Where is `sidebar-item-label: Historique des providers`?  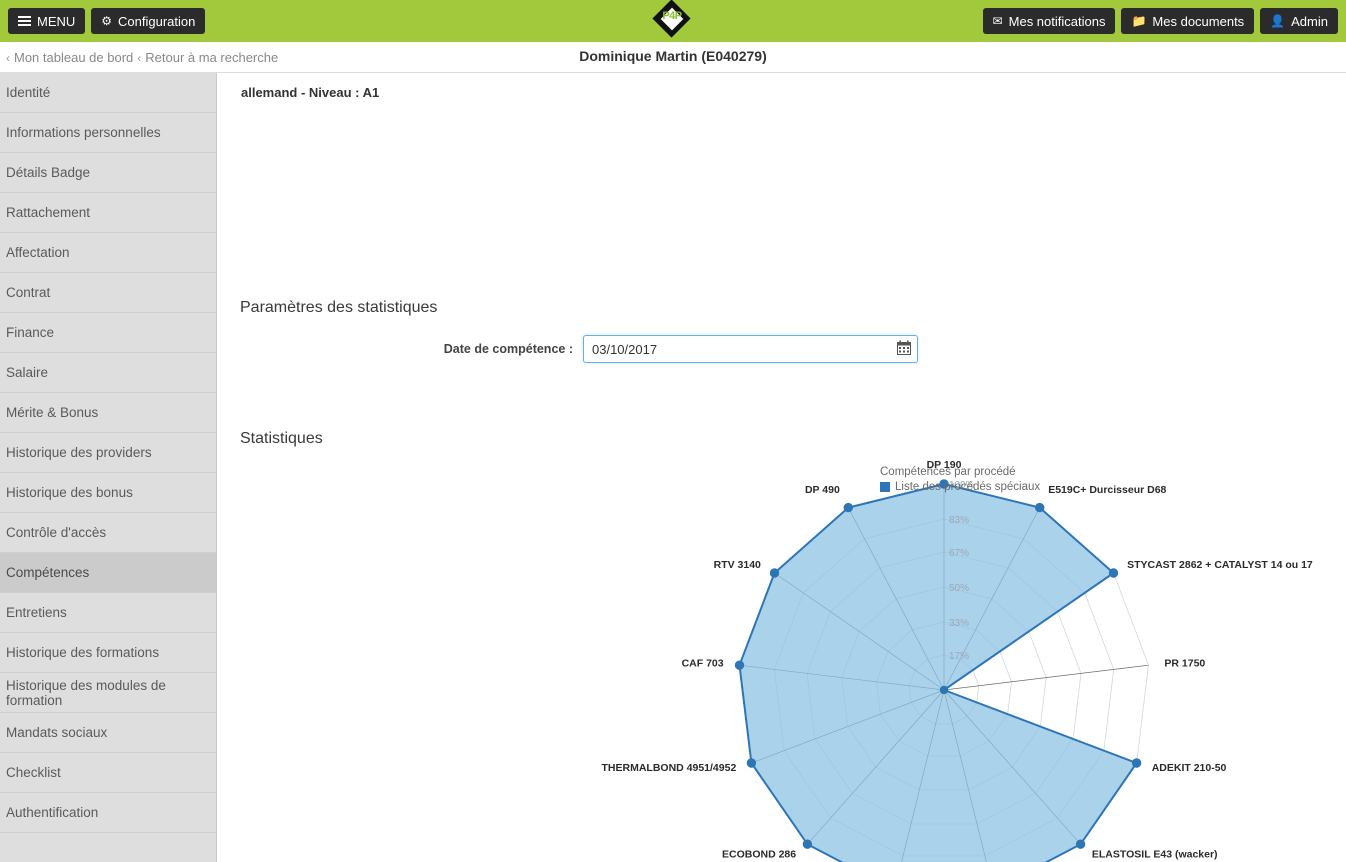
sidebar-item-label: Historique des providers is located at coordinates (79, 452).